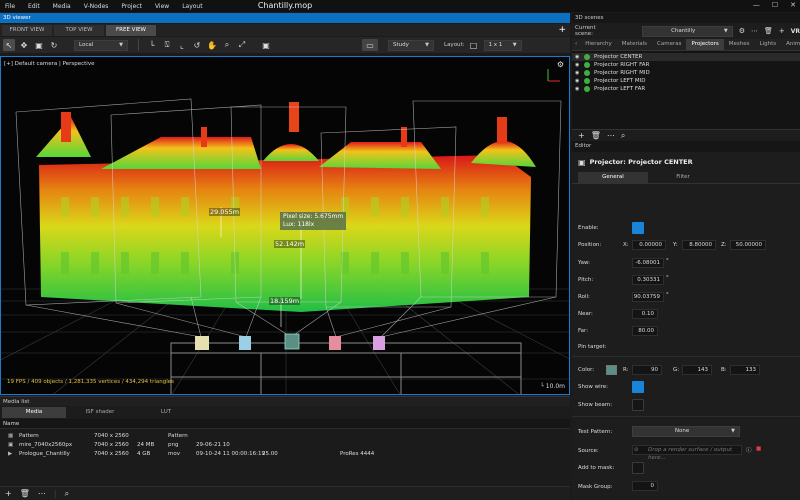 This screenshot has height=500, width=800. Describe the element at coordinates (502, 45) in the screenshot. I see `layout-dropdown: 1 x 1 ▼` at that location.